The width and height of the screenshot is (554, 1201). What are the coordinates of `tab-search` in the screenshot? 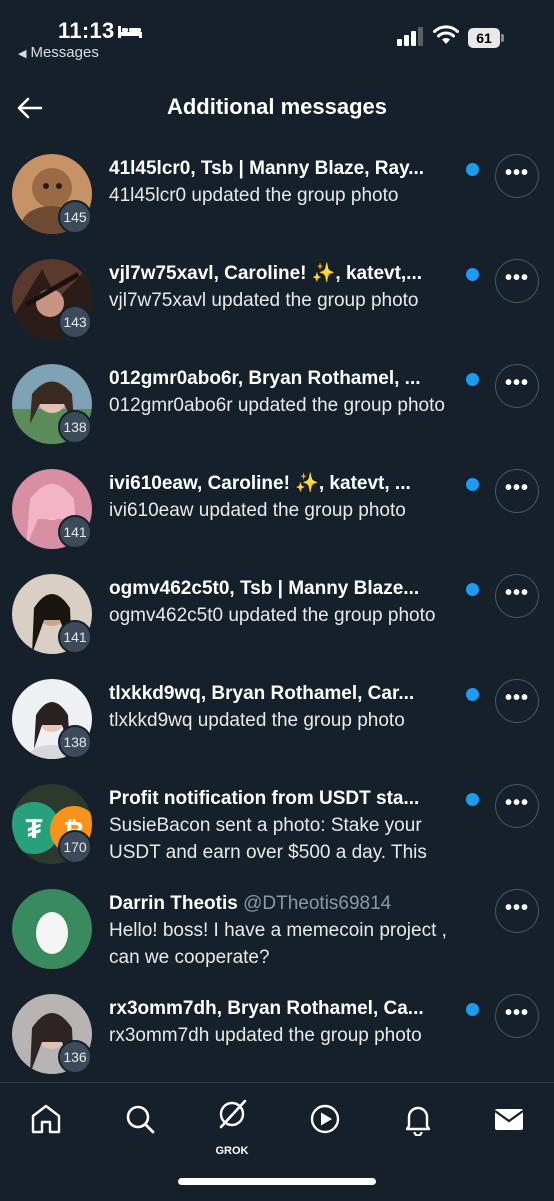 It's located at (140, 1119).